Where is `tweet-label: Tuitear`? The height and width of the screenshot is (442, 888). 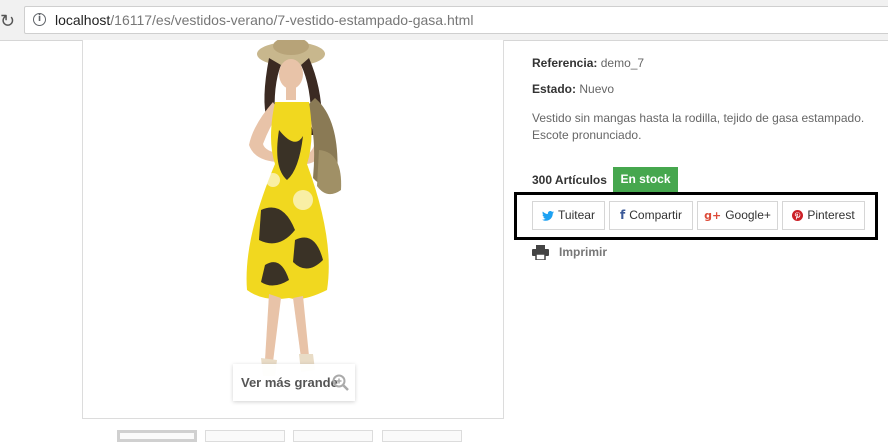
tweet-label: Tuitear is located at coordinates (576, 215).